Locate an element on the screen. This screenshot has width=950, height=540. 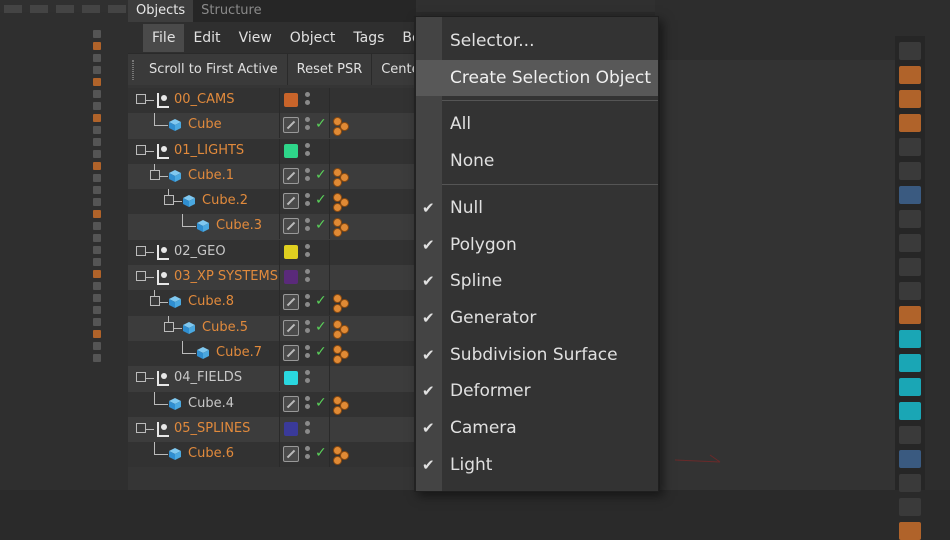
menu-item-light: ✔ Light is located at coordinates (537, 465).